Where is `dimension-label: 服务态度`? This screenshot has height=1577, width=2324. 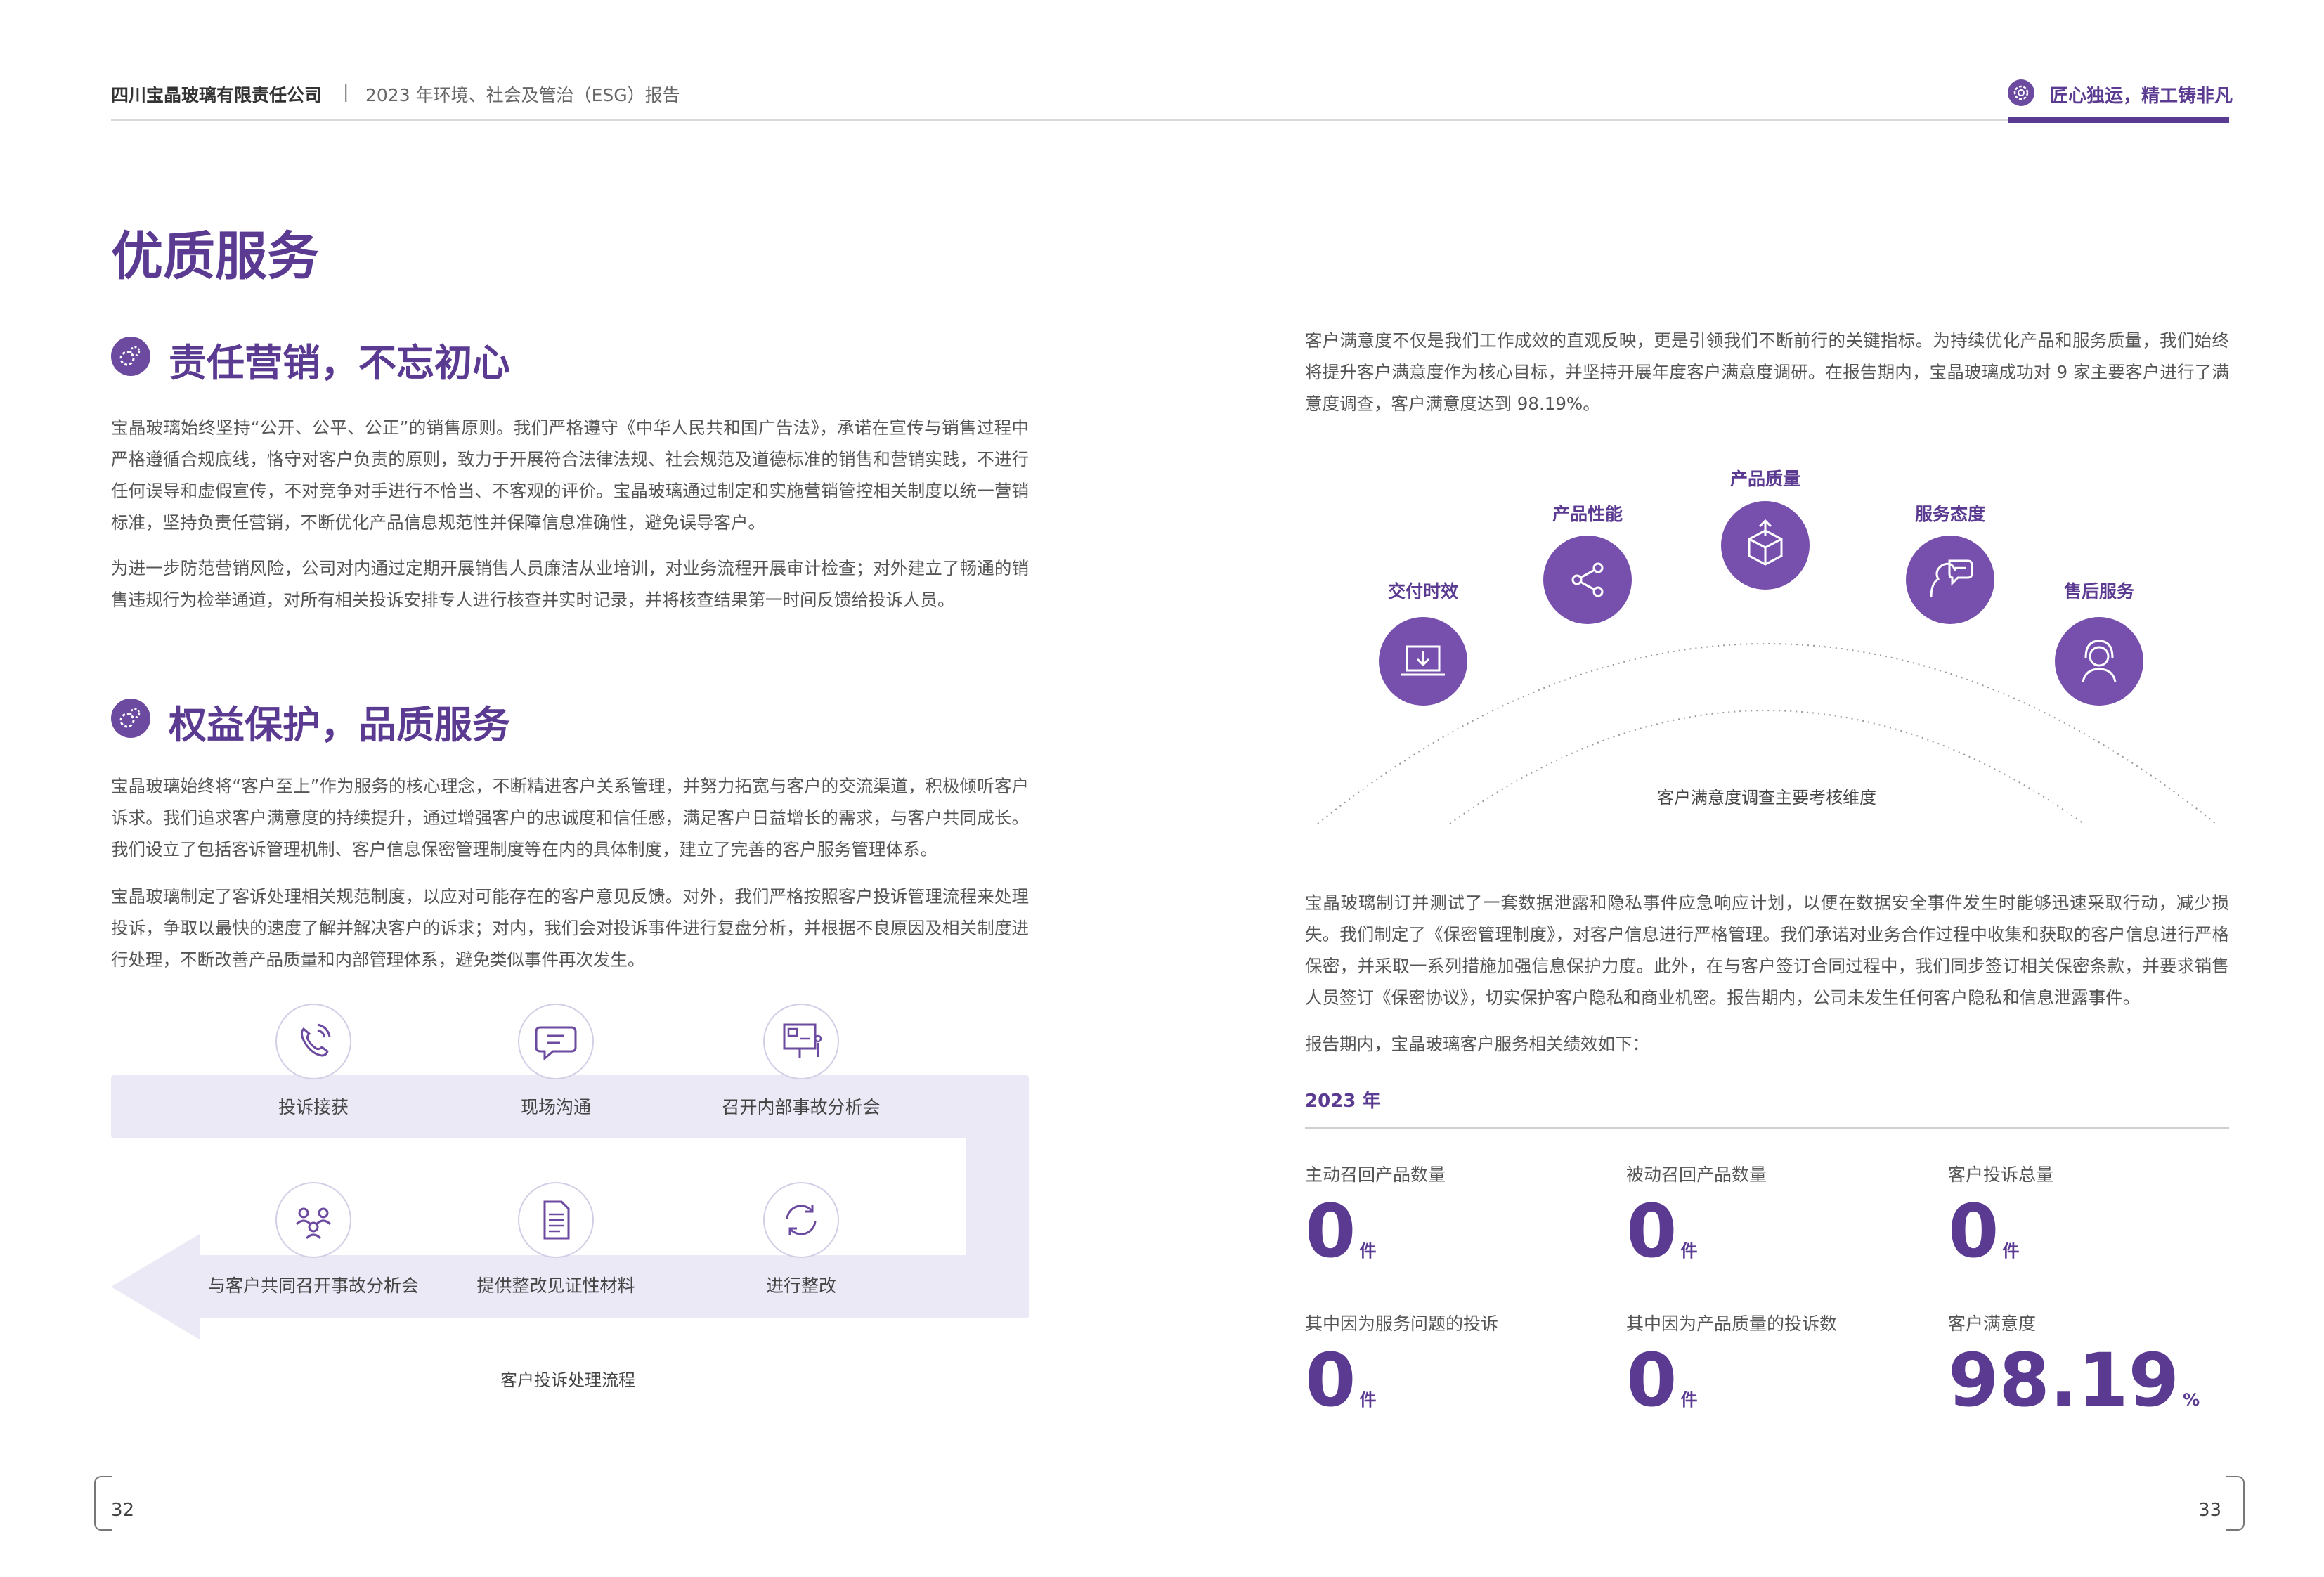
dimension-label: 服务态度 is located at coordinates (1949, 514).